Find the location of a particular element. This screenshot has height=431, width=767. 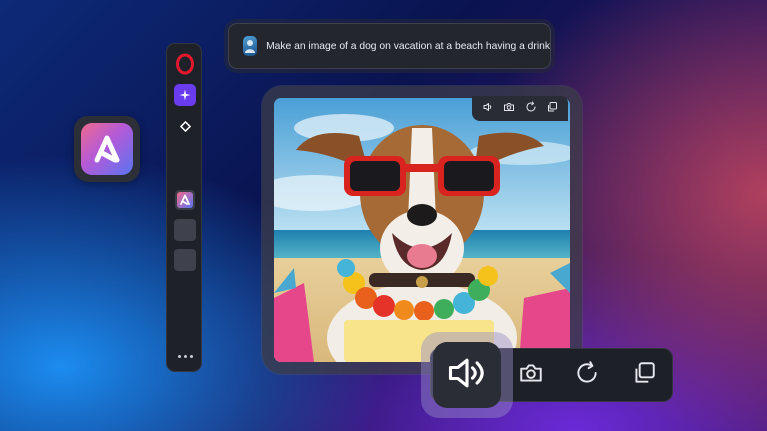

diamond-icon is located at coordinates (185, 126).